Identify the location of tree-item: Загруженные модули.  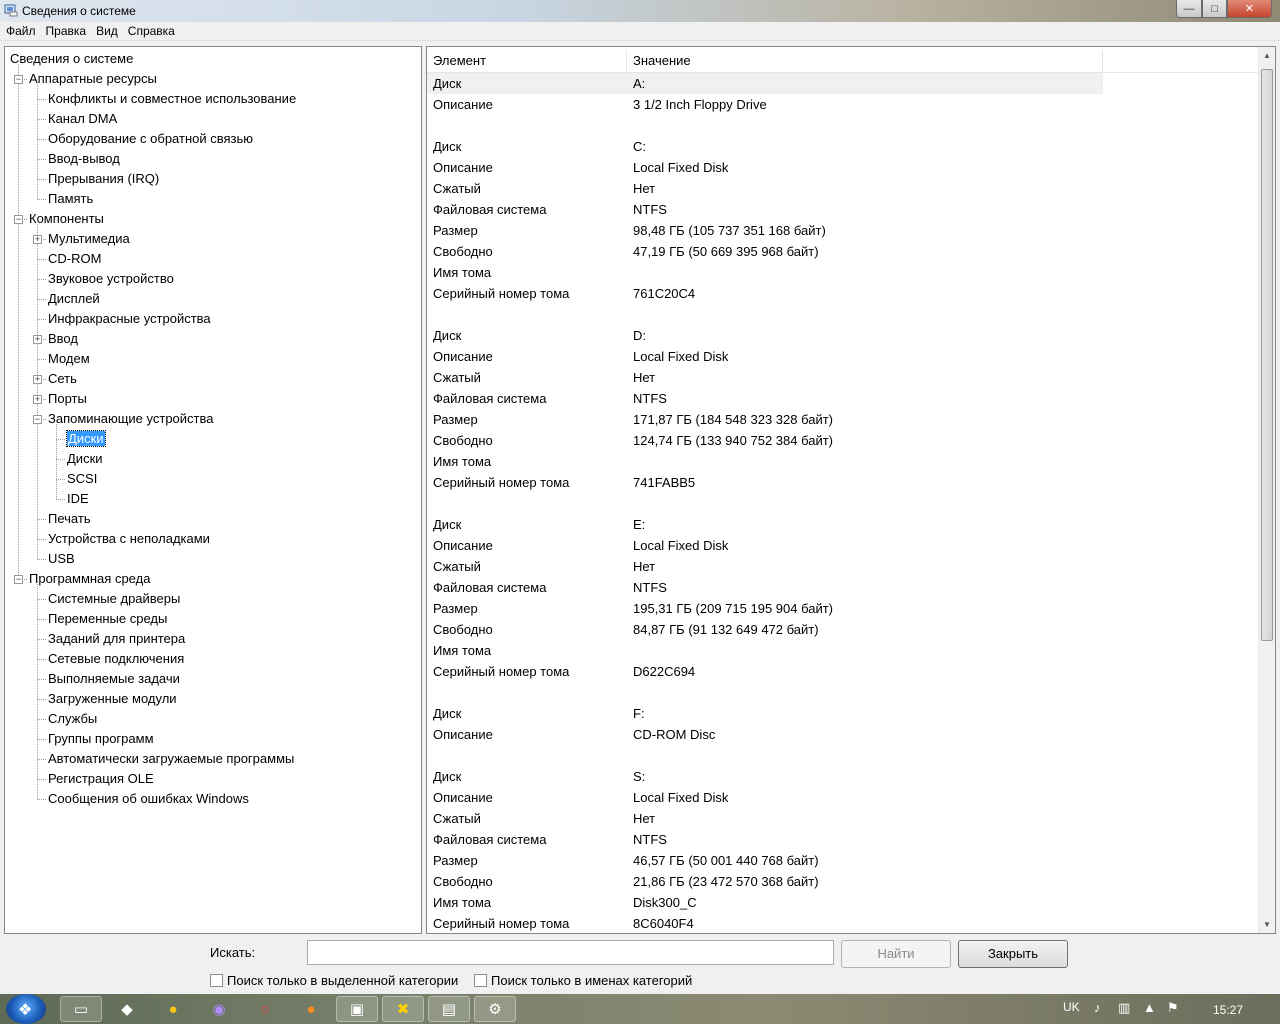
(112, 699).